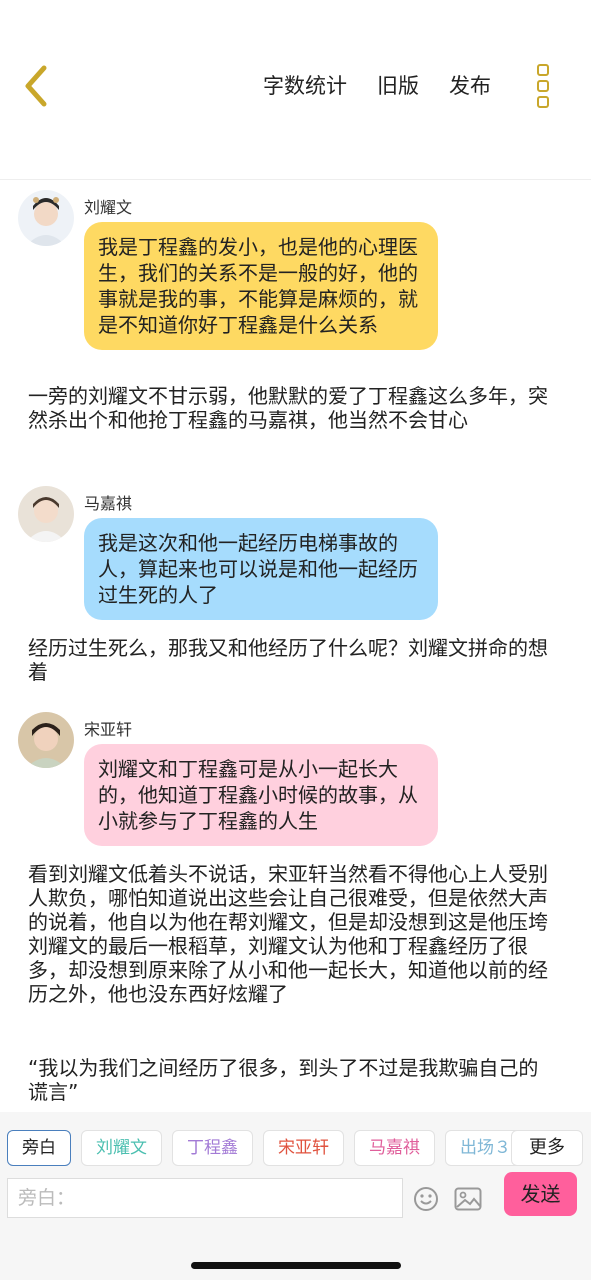  Describe the element at coordinates (108, 503) in the screenshot. I see `speaker-name: 马嘉祺` at that location.